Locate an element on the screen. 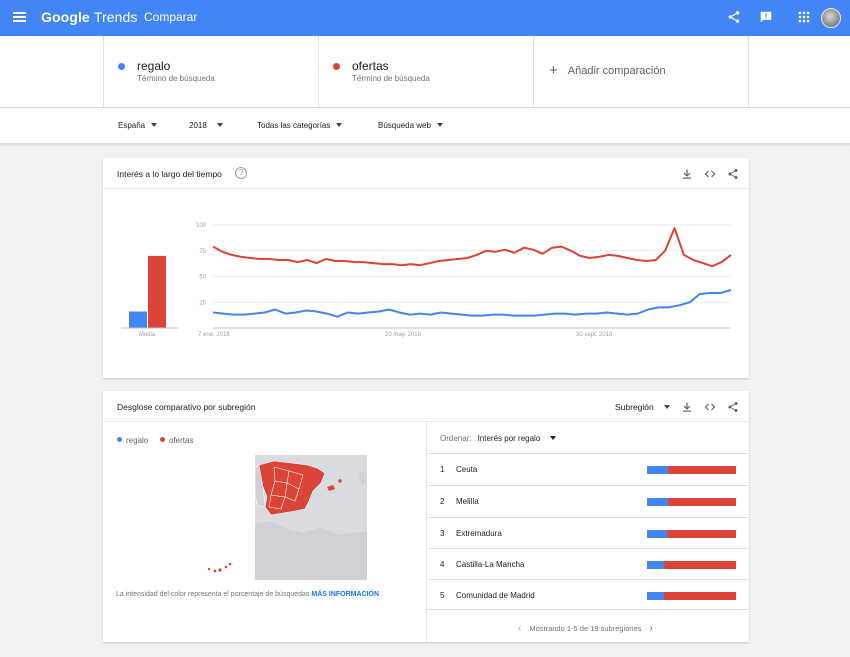  region-filter: España is located at coordinates (138, 125).